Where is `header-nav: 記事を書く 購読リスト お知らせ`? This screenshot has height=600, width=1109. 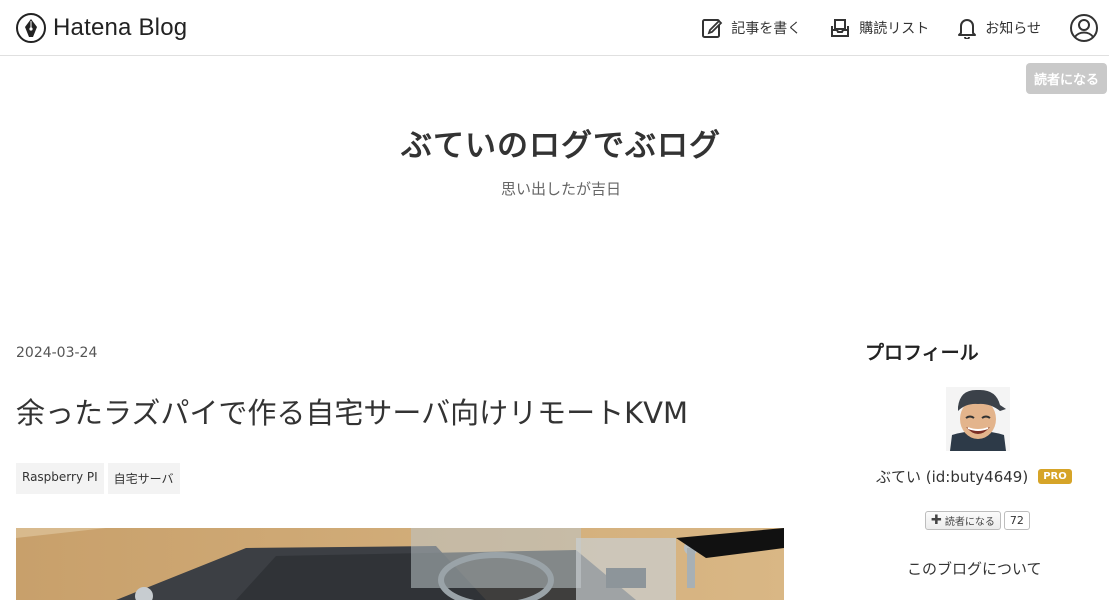
header-nav: 記事を書く 購読リスト お知らせ is located at coordinates (886, 28).